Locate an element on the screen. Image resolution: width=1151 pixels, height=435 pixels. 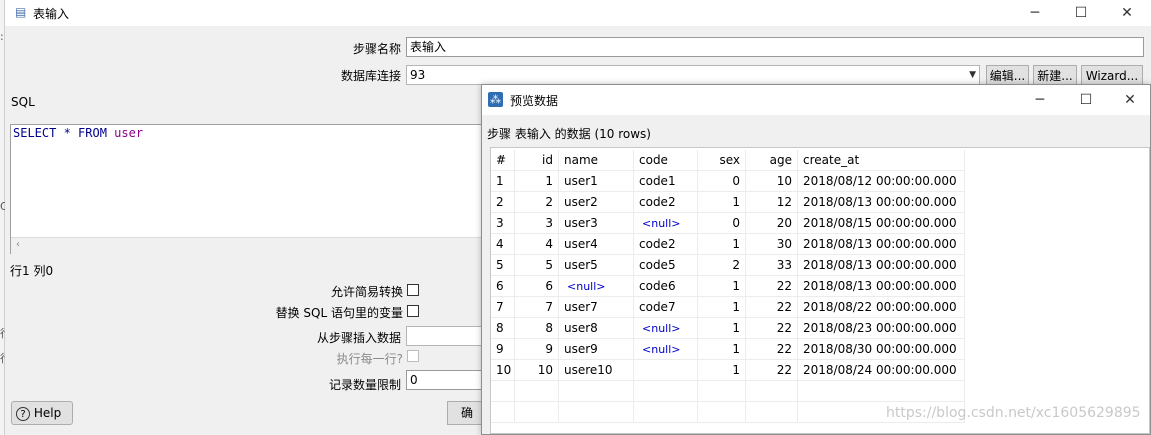
sql-table-name: user is located at coordinates (129, 133).